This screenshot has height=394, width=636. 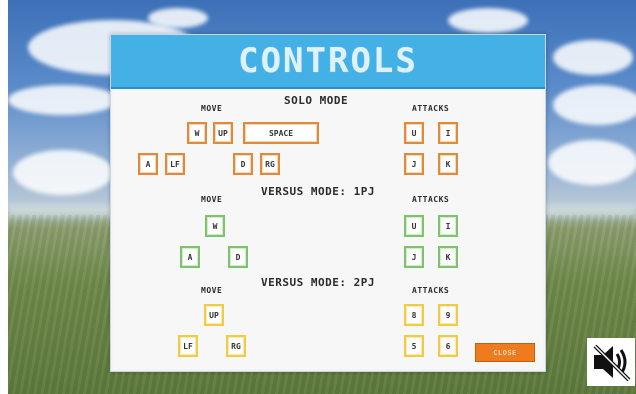 I want to click on versus-2p-heading: VERSUS MODE: 2PJ, so click(x=318, y=282).